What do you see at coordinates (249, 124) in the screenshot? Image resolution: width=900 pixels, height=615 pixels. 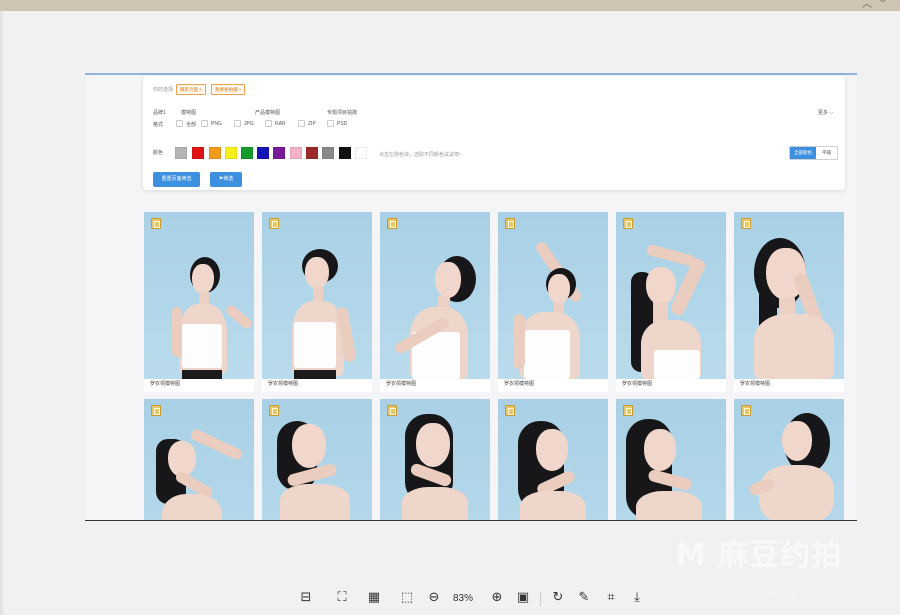 I see `format-option: JPG` at bounding box center [249, 124].